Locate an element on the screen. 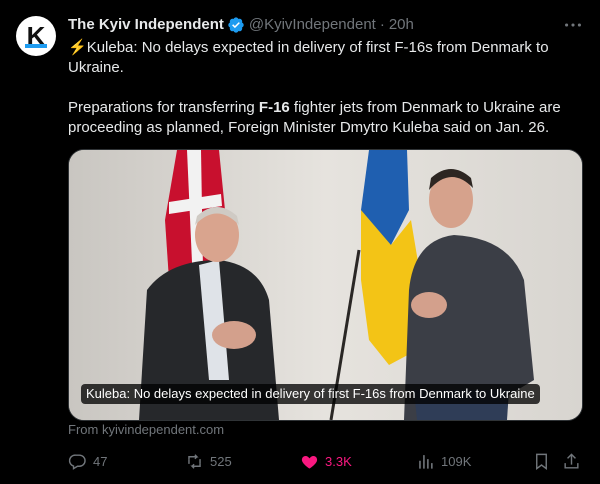  author-name: The Kyiv Independent is located at coordinates (146, 25).